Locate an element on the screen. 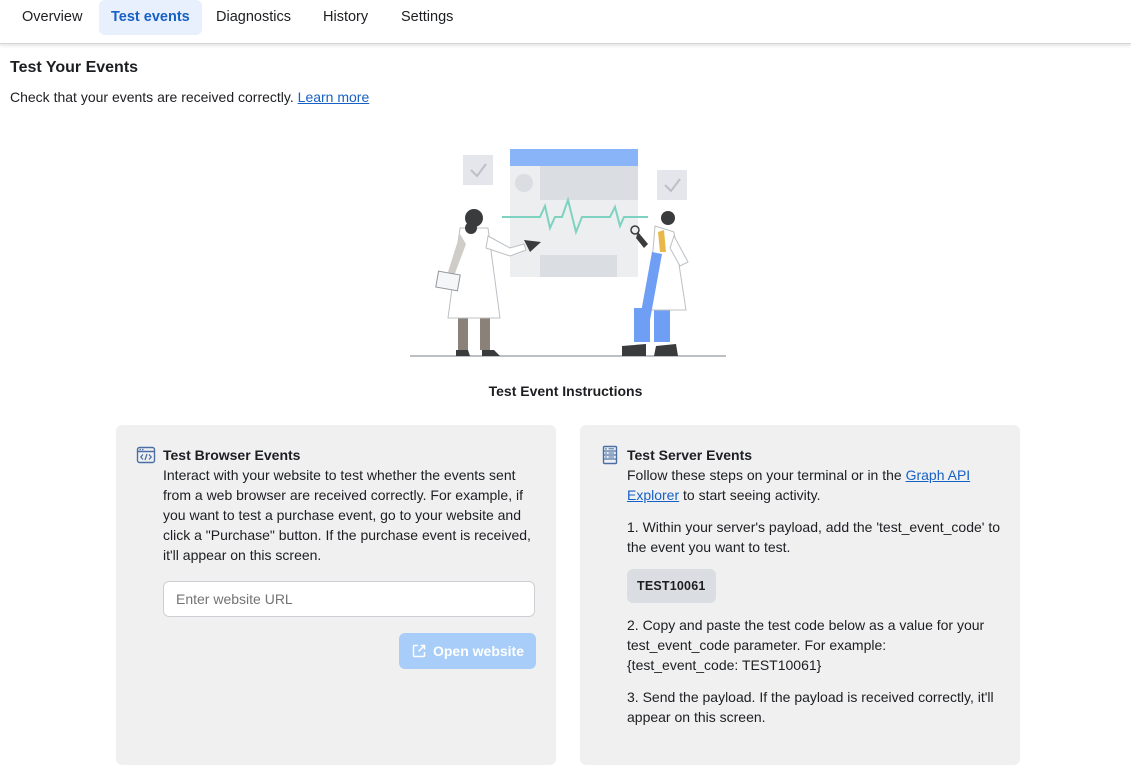 The width and height of the screenshot is (1131, 776). tab-diagnostics: Diagnostics is located at coordinates (253, 17).